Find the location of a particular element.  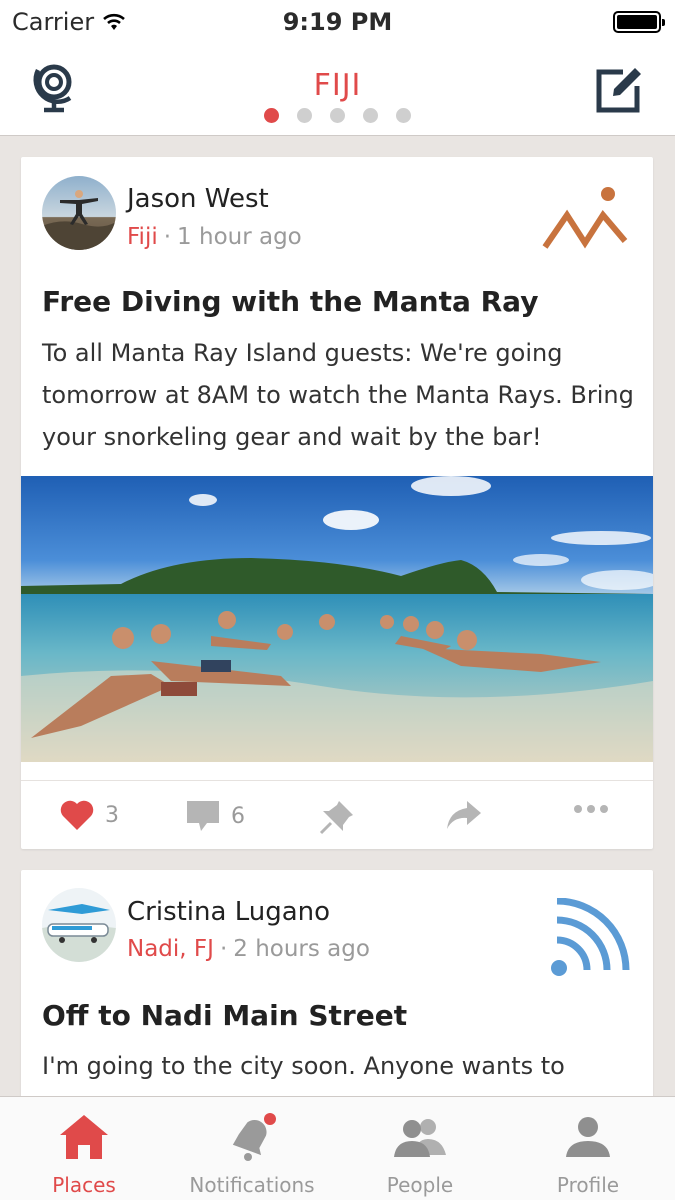

pin-button is located at coordinates (337, 817).